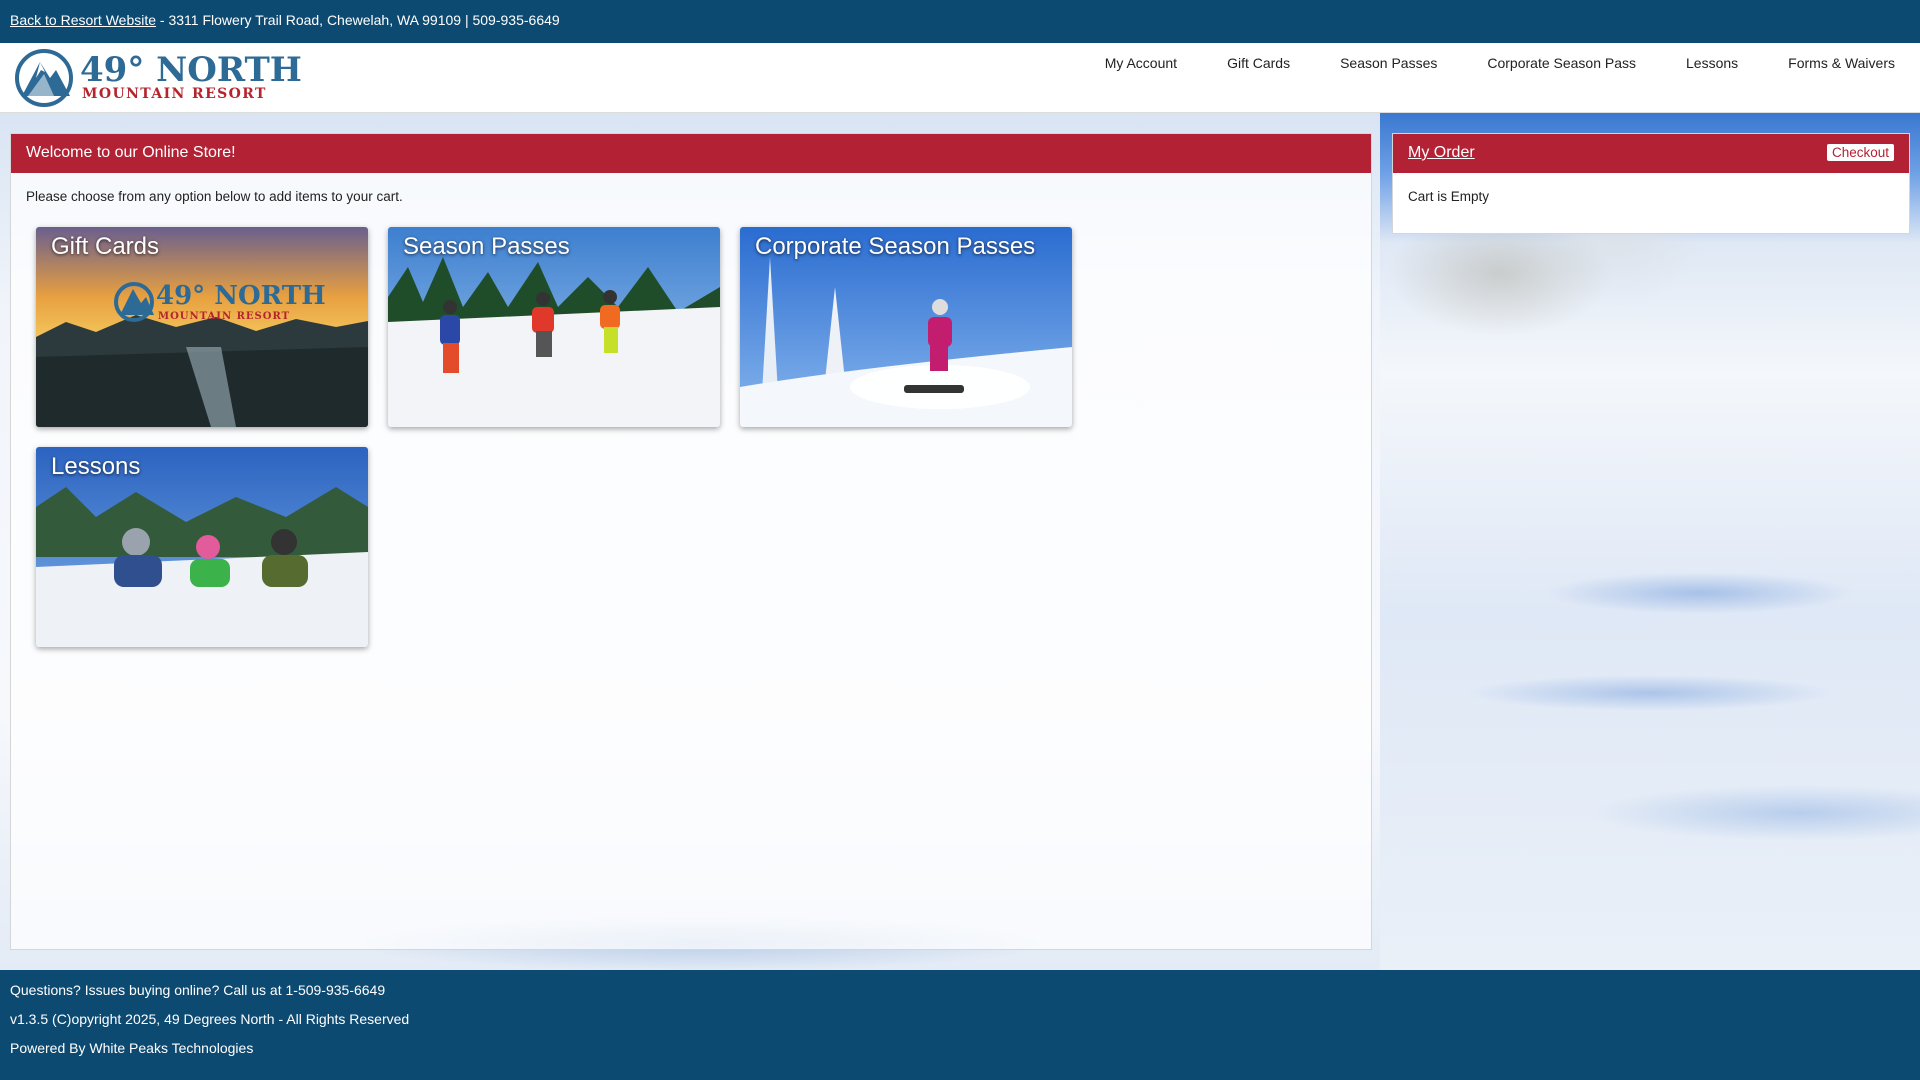 The width and height of the screenshot is (1920, 1080). Describe the element at coordinates (1258, 63) in the screenshot. I see `nav-gift-cards: Gift Cards` at that location.